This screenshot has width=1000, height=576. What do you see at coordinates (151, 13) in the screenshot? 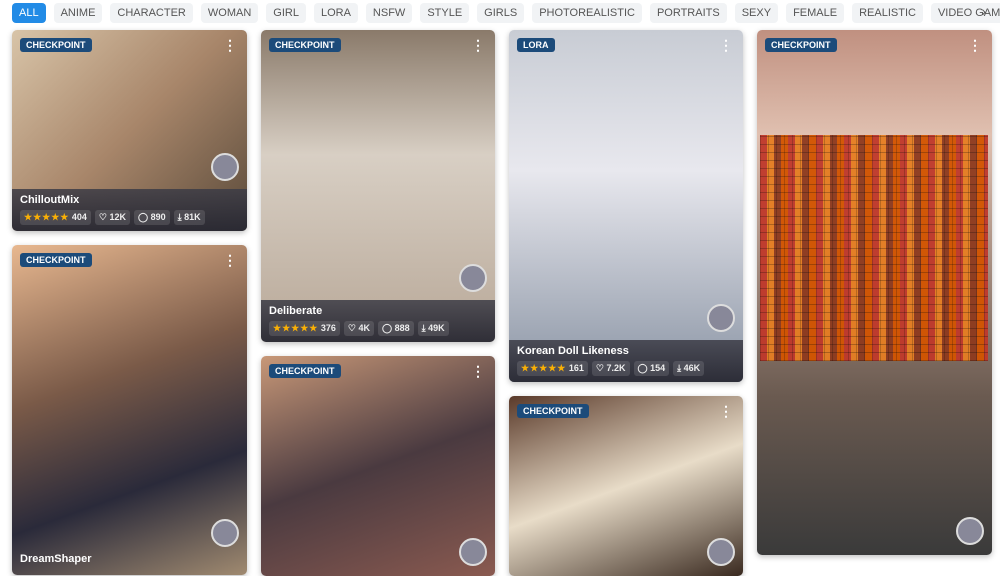
I see `tag-character: CHARACTER` at bounding box center [151, 13].